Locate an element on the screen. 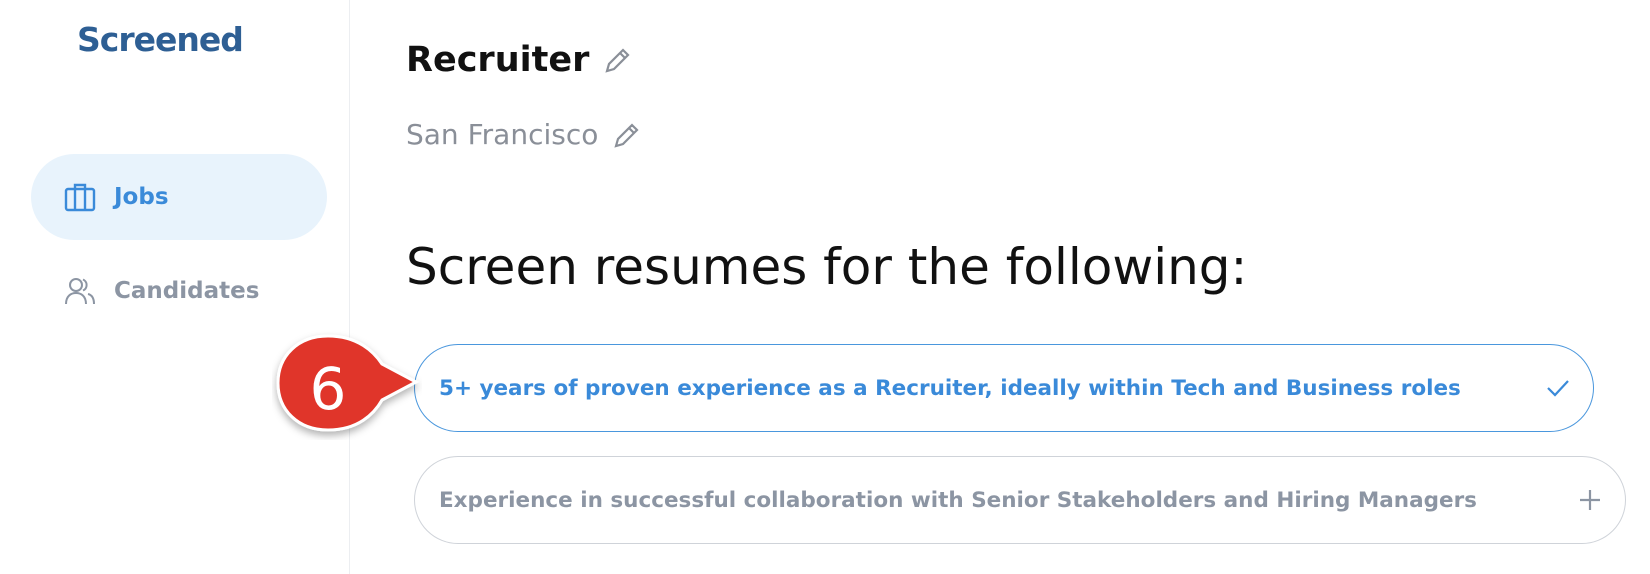 The height and width of the screenshot is (574, 1650). job-title-text: Recruiter is located at coordinates (498, 60).